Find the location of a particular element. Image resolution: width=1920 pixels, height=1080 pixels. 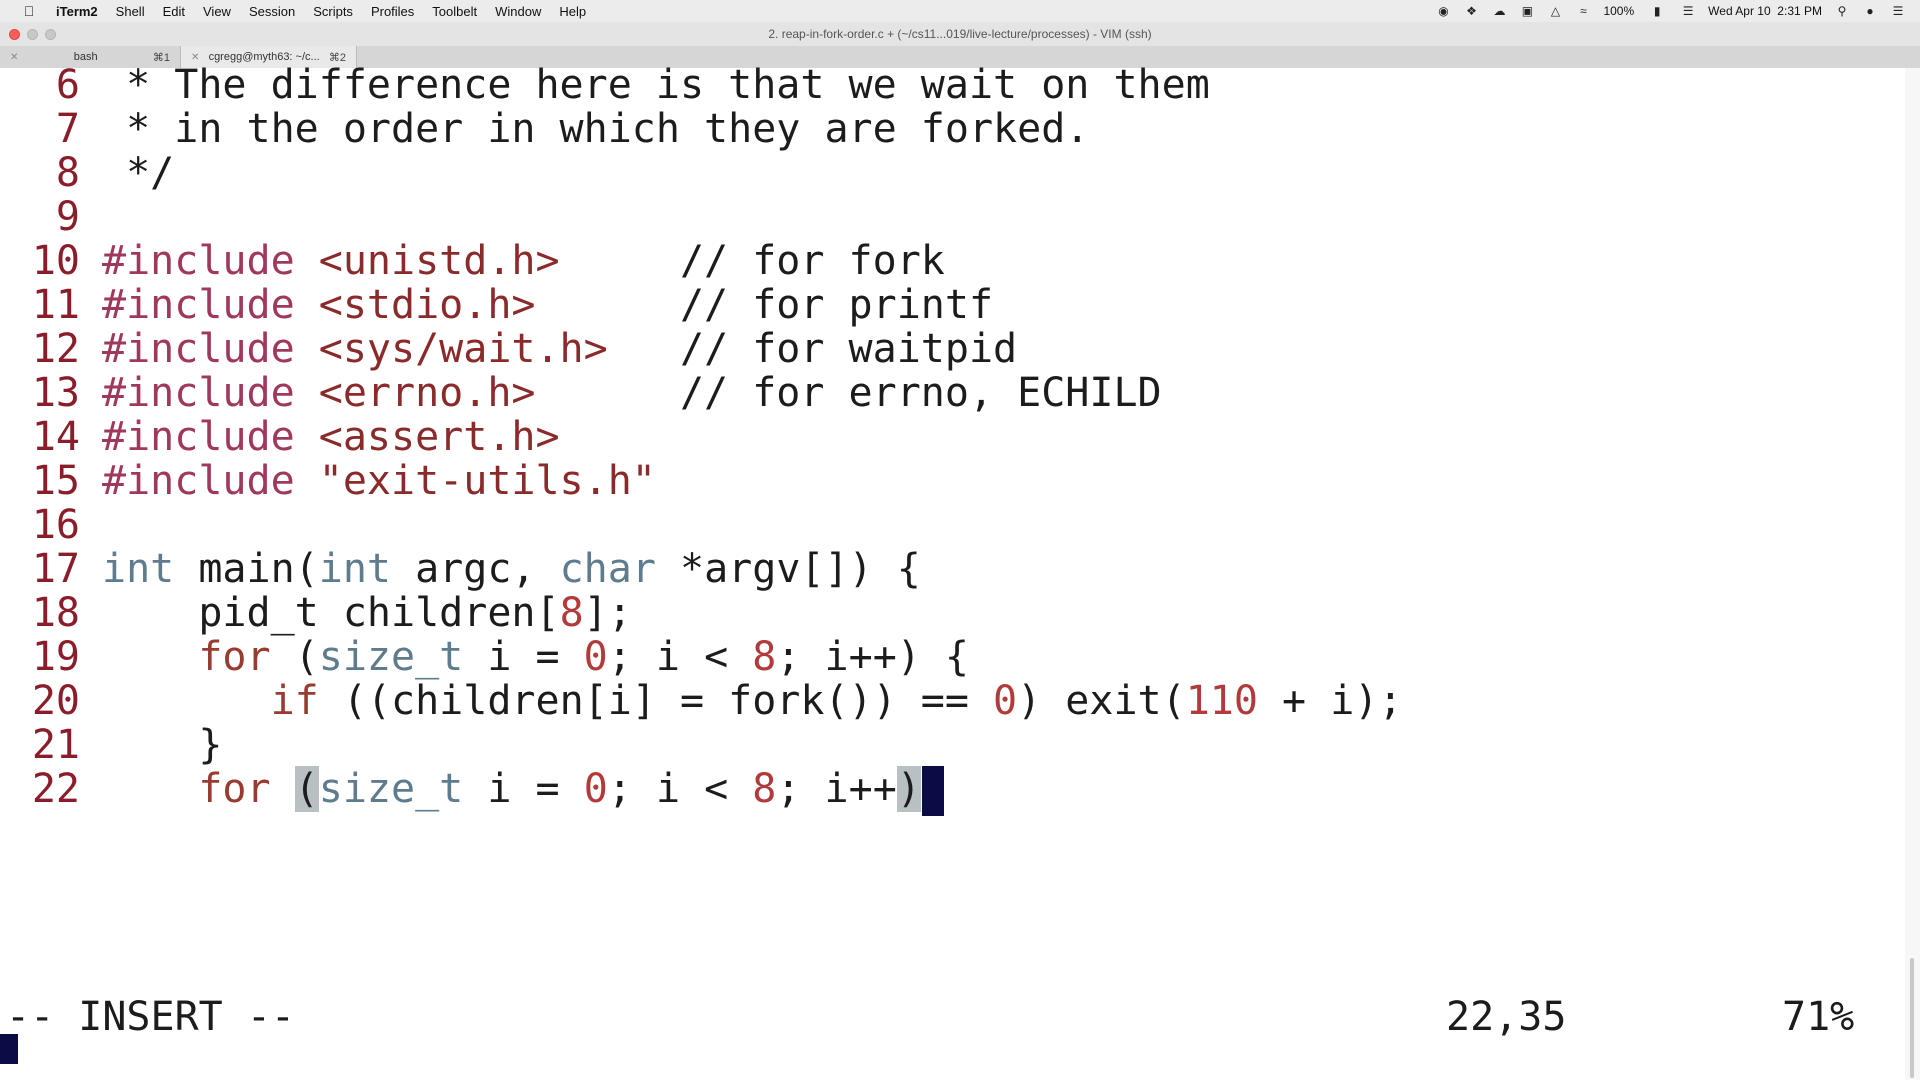

code-token: */ is located at coordinates (138, 173).